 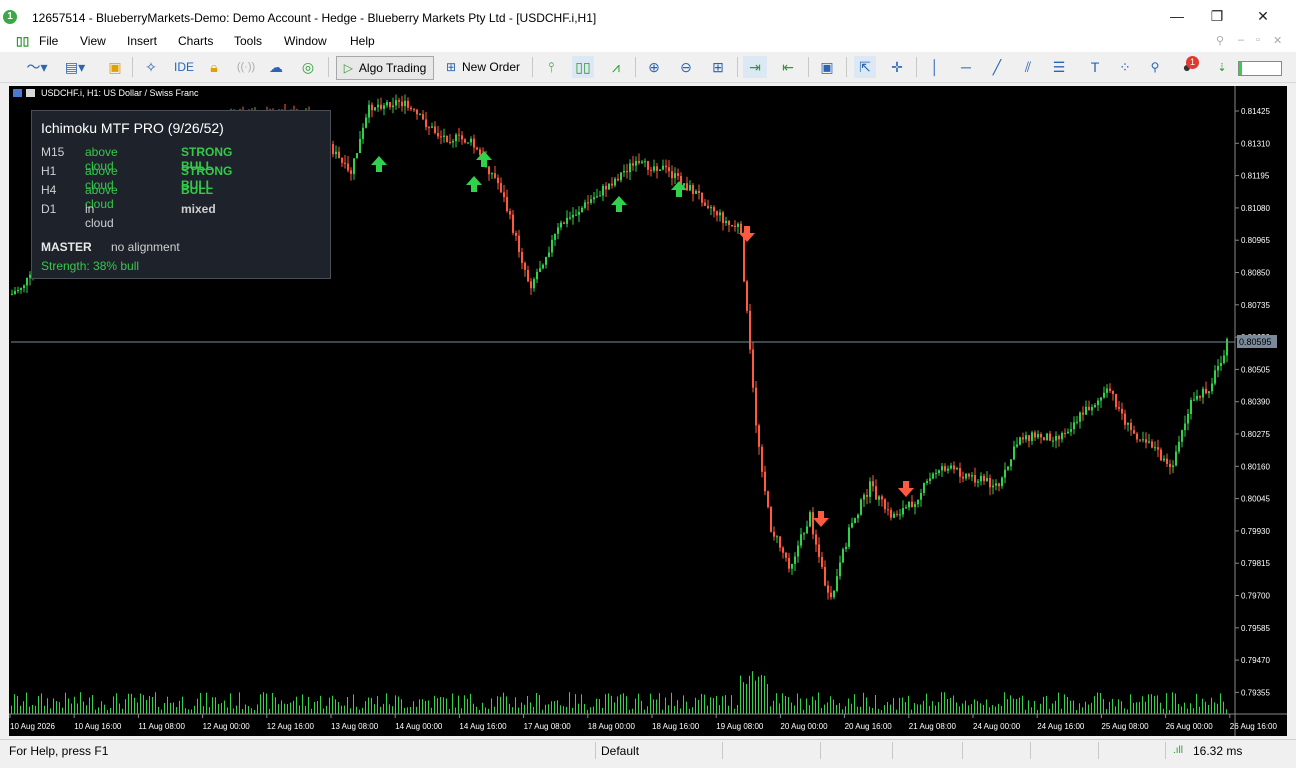 What do you see at coordinates (362, 41) in the screenshot?
I see `menu-help: Help` at bounding box center [362, 41].